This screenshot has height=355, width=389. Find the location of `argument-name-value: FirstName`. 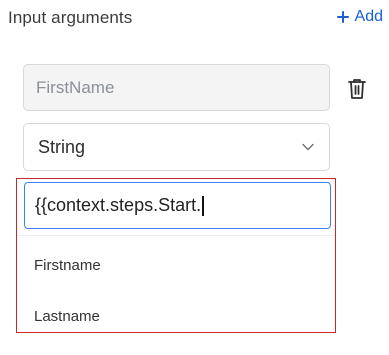

argument-name-value: FirstName is located at coordinates (75, 87).